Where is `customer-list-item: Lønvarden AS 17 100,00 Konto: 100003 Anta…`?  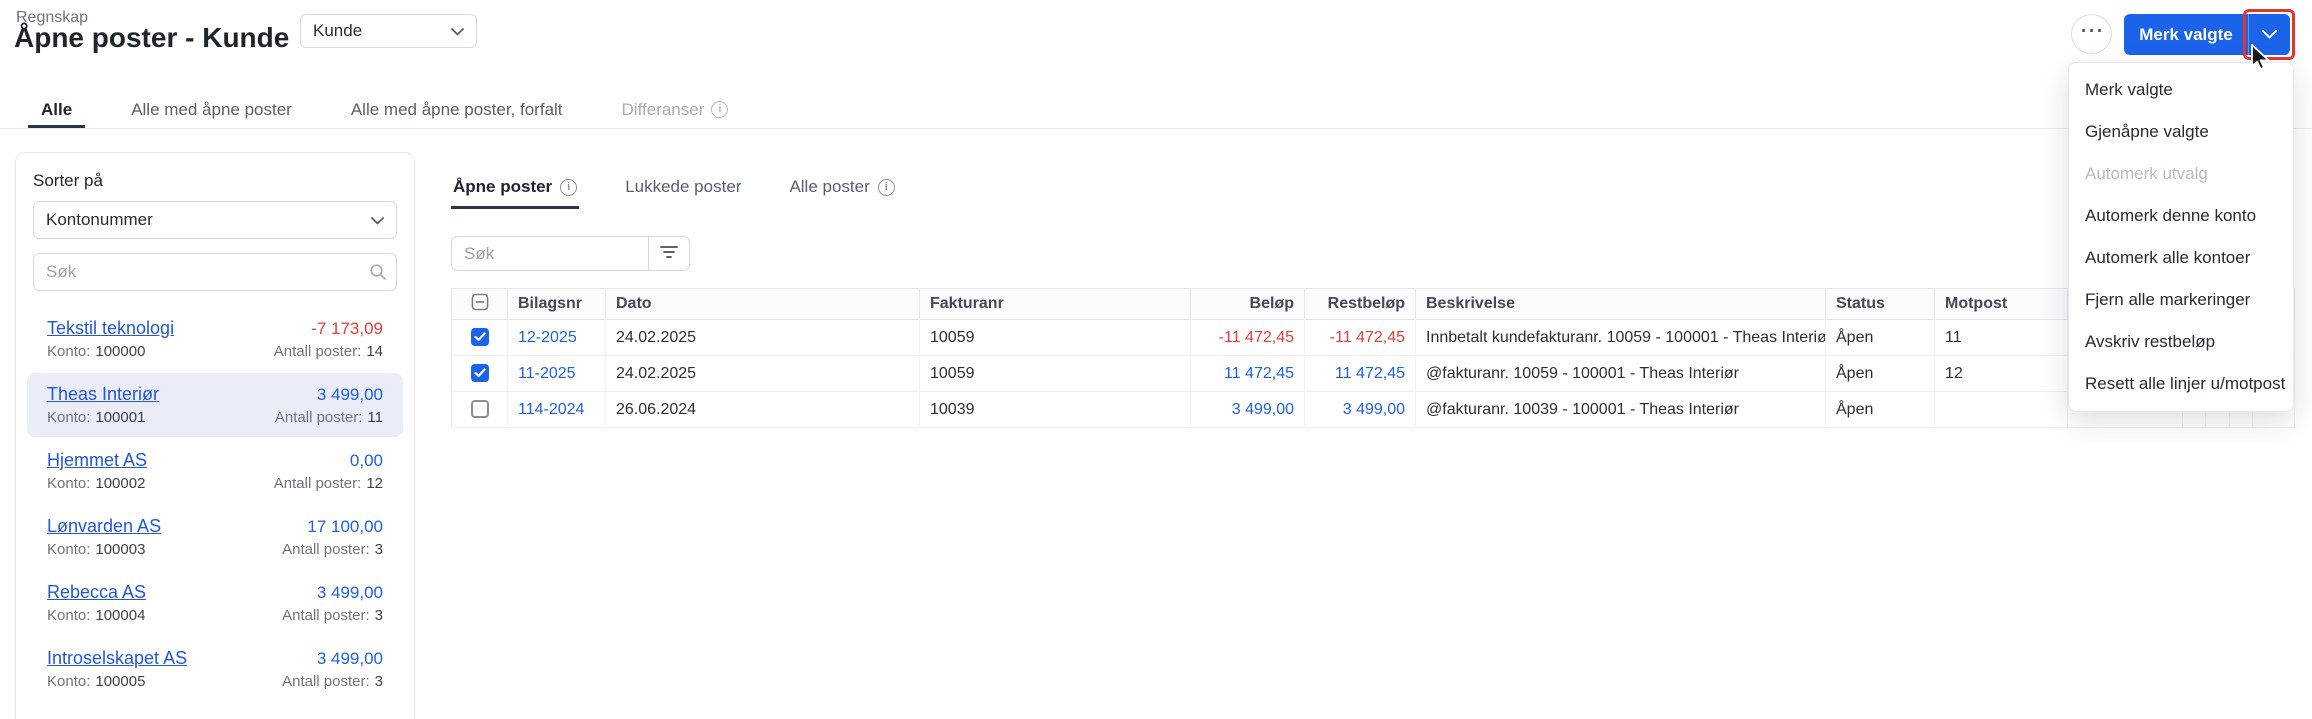 customer-list-item: Lønvarden AS 17 100,00 Konto: 100003 Anta… is located at coordinates (215, 537).